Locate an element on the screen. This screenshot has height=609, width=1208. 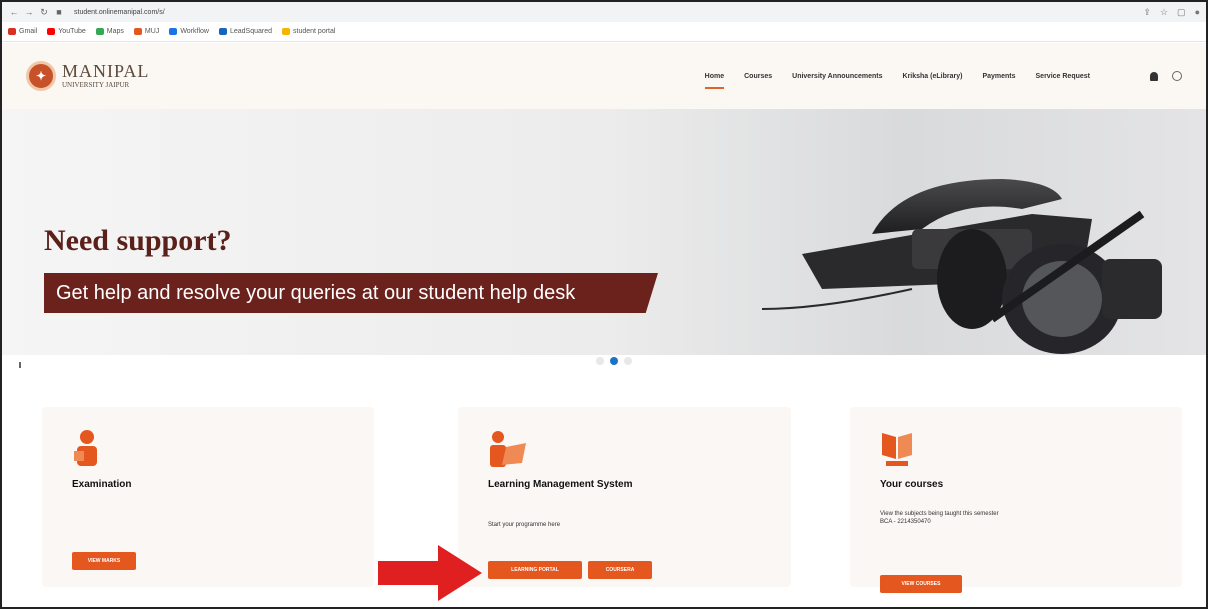
nav-university-announcements: University Announcements is located at coordinates (837, 76).